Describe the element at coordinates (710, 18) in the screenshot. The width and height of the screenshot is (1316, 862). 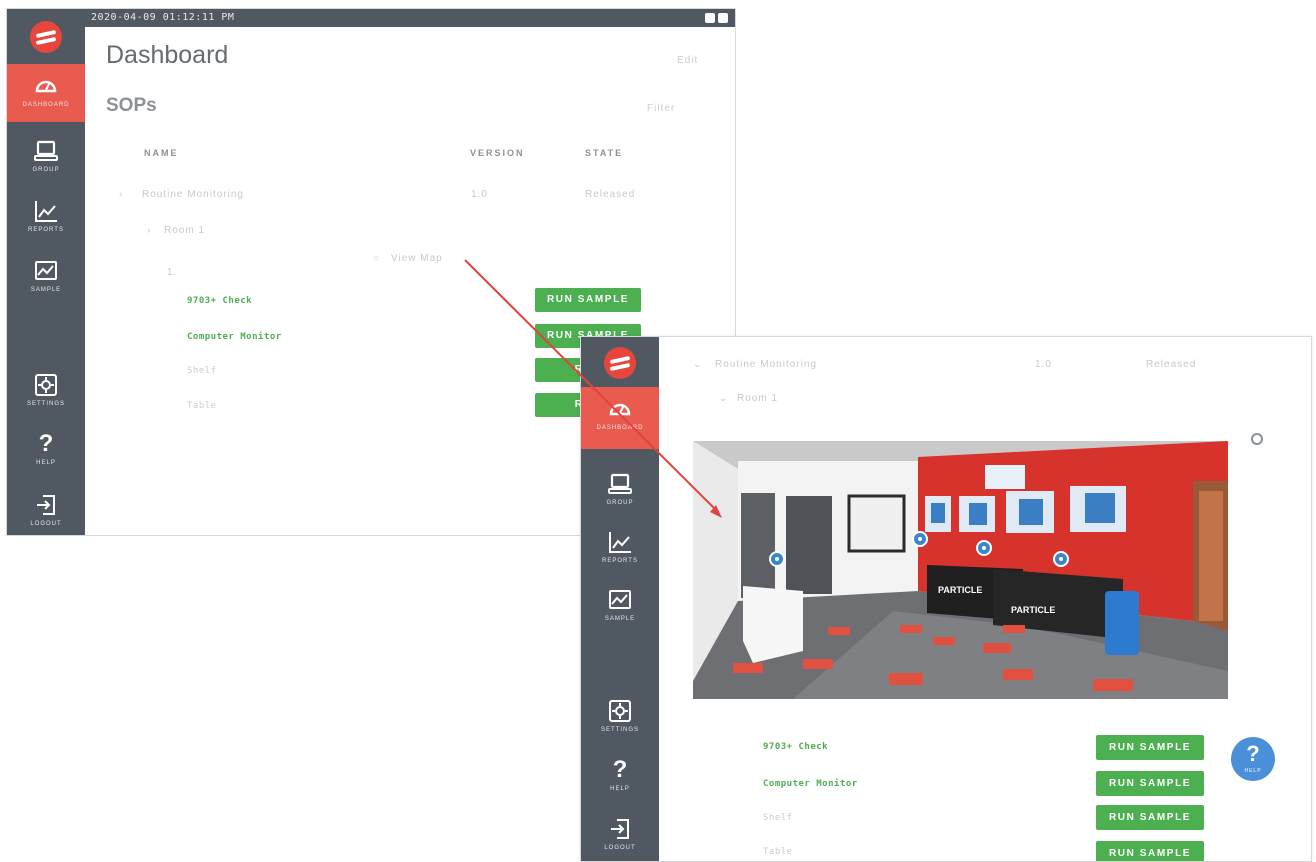
I see `wifi-icon` at that location.